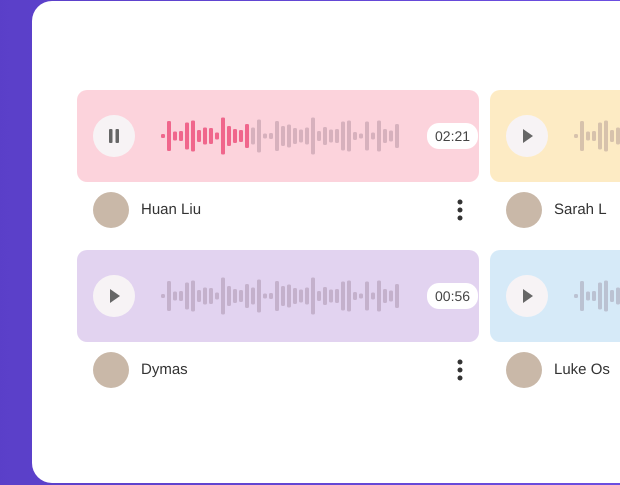  Describe the element at coordinates (452, 136) in the screenshot. I see `duration-label: 02:21` at that location.